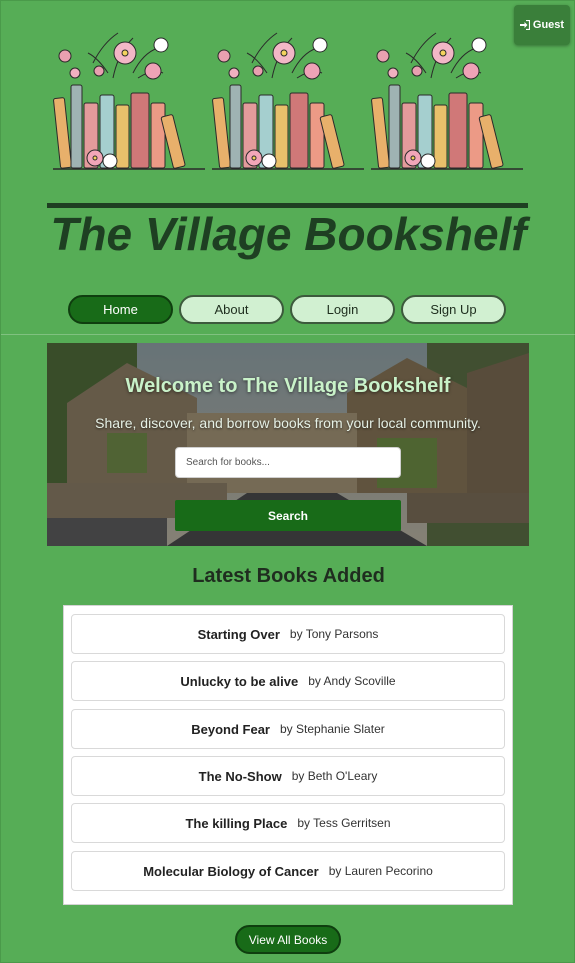  What do you see at coordinates (548, 25) in the screenshot?
I see `guest-label: Guest` at bounding box center [548, 25].